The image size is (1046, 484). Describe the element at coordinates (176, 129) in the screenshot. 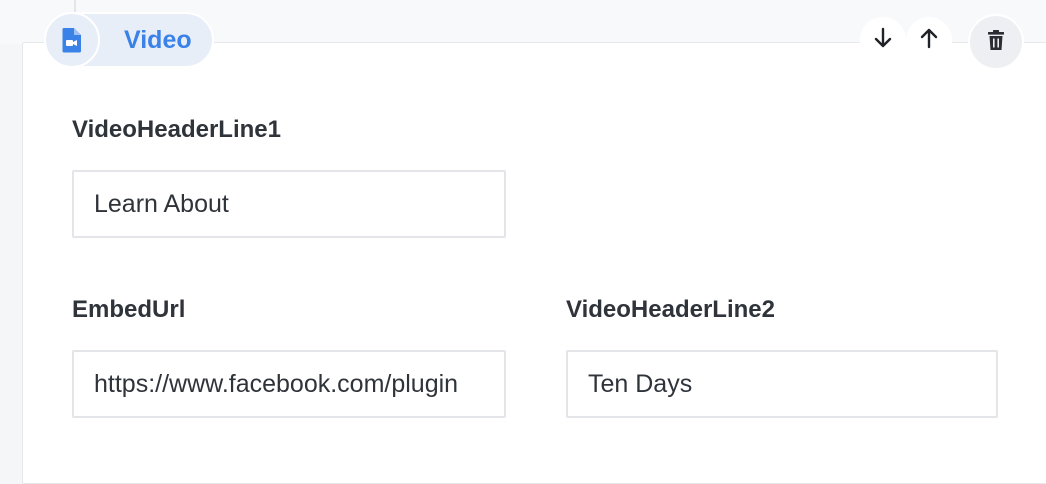

I see `video-header-line1-label: VideoHeaderLine1` at that location.